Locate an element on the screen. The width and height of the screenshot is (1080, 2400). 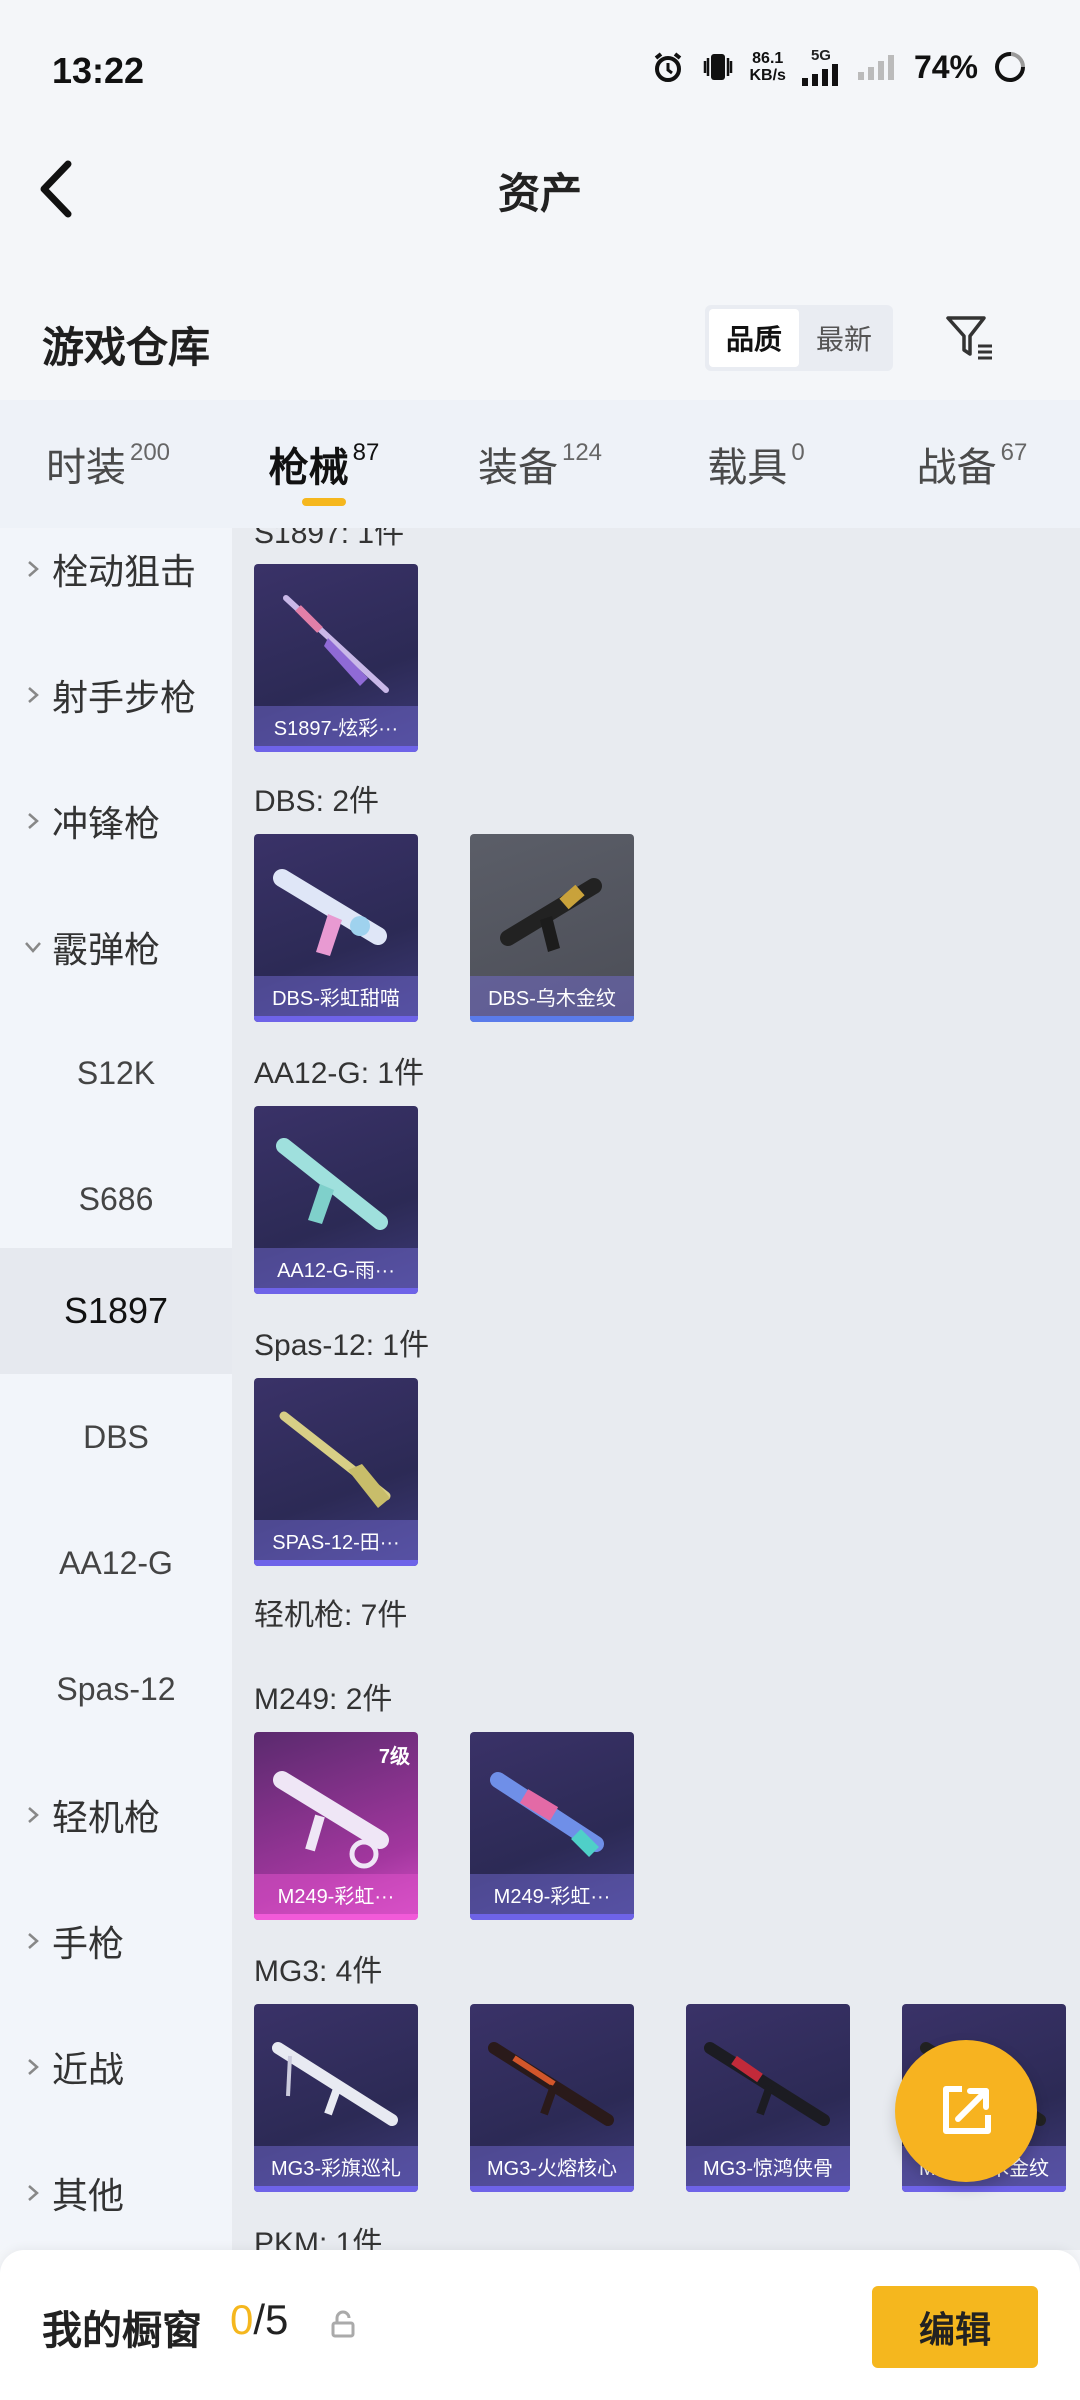
share-button is located at coordinates (966, 2111).